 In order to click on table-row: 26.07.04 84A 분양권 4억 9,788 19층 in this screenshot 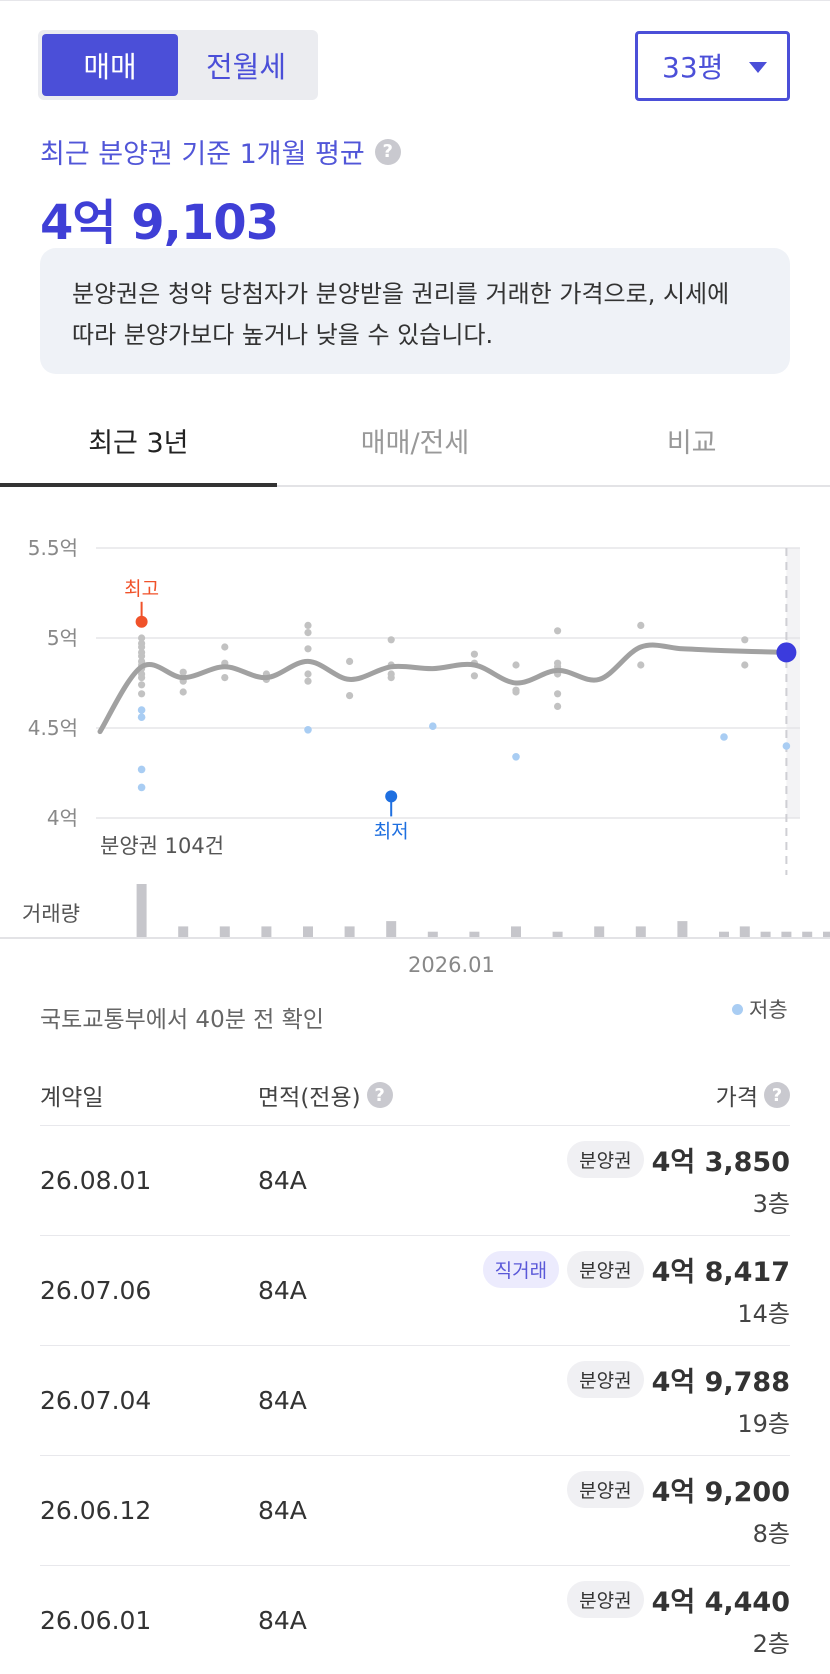, I will do `click(415, 1400)`.